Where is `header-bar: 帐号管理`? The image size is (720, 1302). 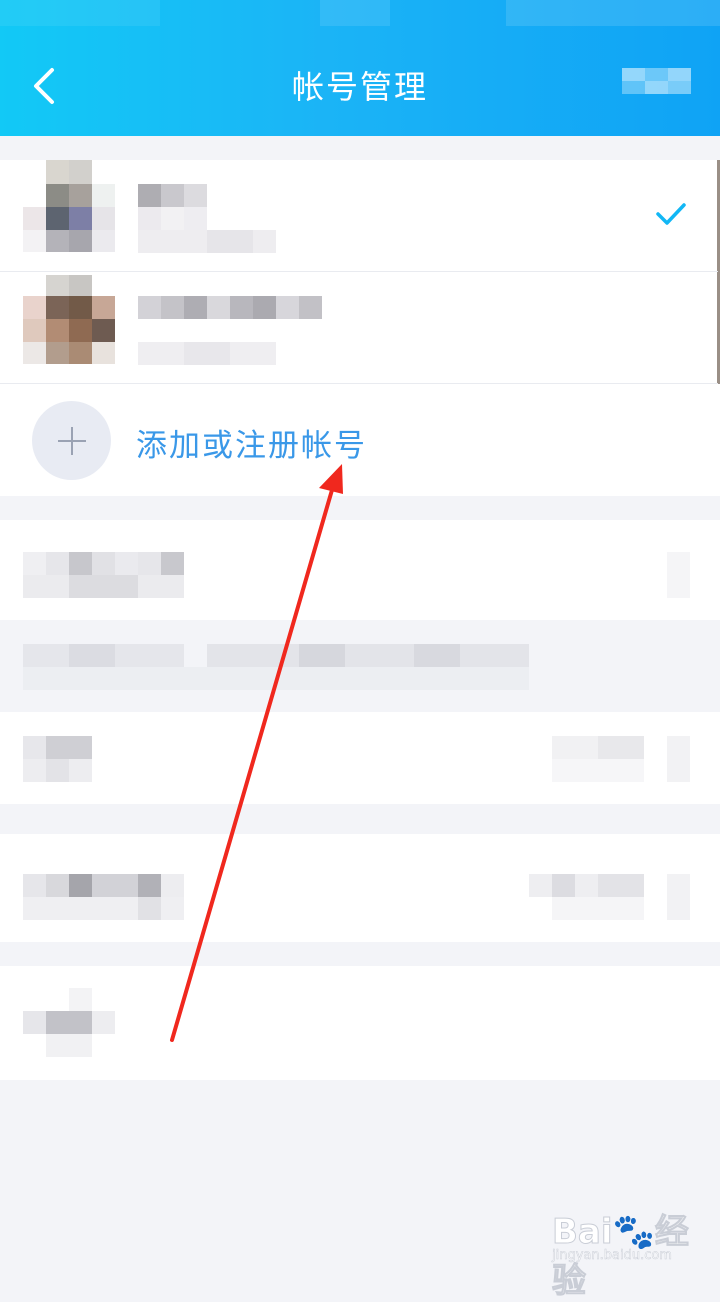
header-bar: 帐号管理 is located at coordinates (360, 68).